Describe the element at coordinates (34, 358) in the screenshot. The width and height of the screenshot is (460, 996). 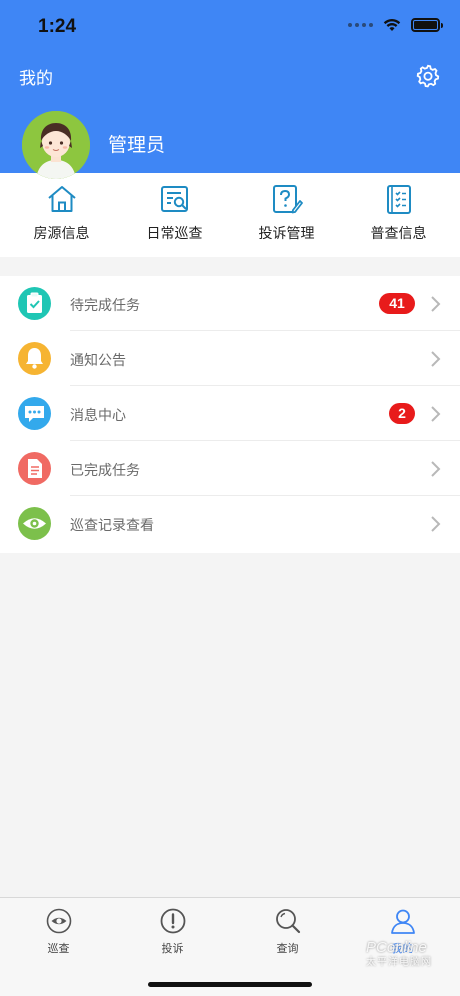
I see `bell-icon` at that location.